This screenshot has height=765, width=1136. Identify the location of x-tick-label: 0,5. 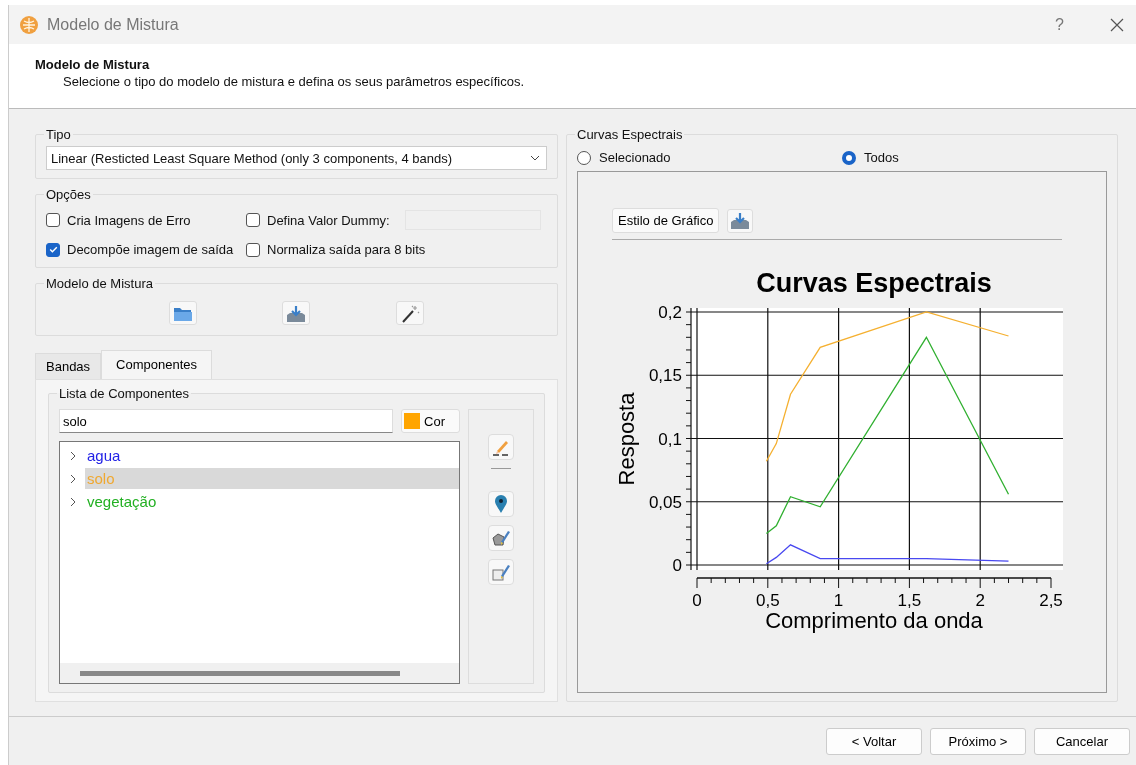
(768, 600).